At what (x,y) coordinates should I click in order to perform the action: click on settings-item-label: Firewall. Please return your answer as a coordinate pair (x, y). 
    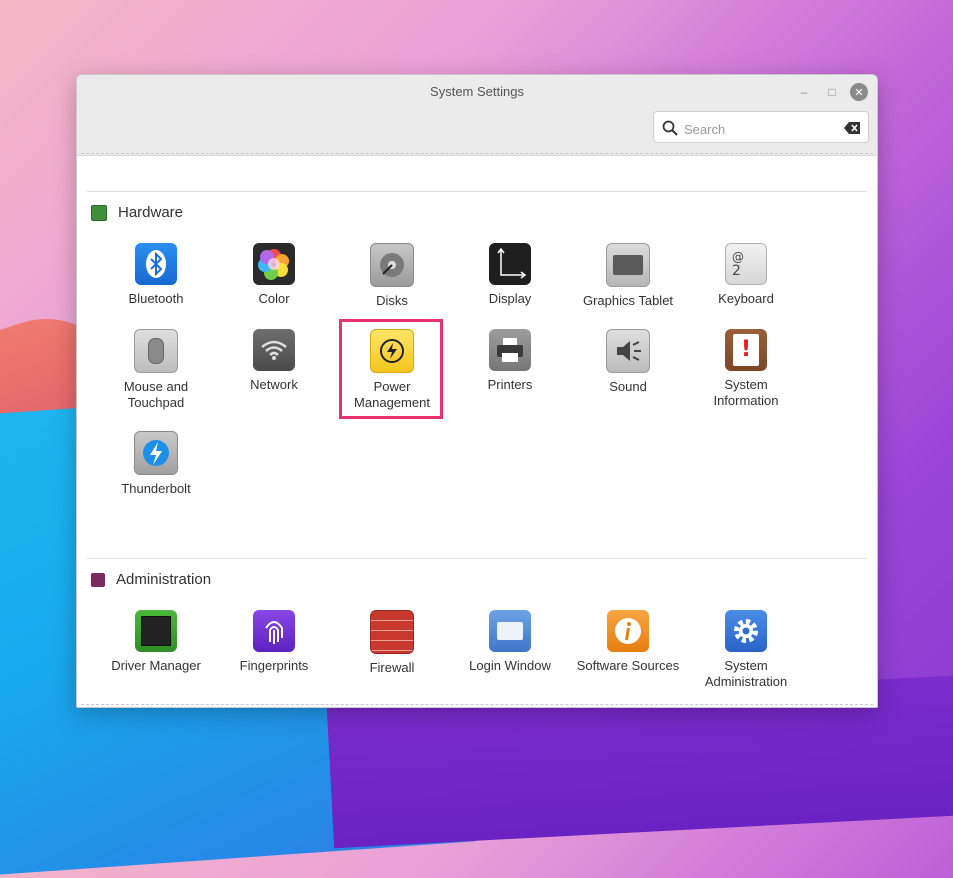
    Looking at the image, I should click on (392, 667).